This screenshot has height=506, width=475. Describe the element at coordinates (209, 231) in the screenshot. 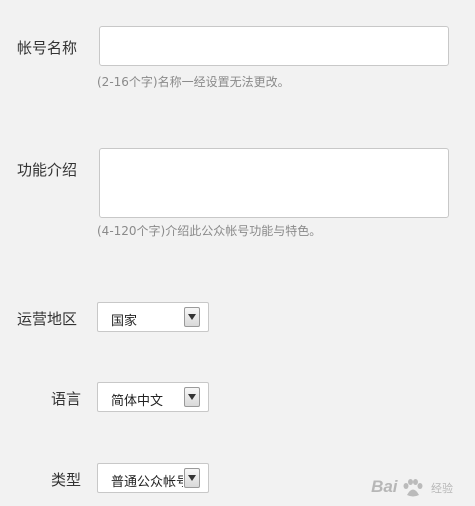

I see `intro-hint: (4-120个字)介绍此公众帐号功能与特色。` at that location.